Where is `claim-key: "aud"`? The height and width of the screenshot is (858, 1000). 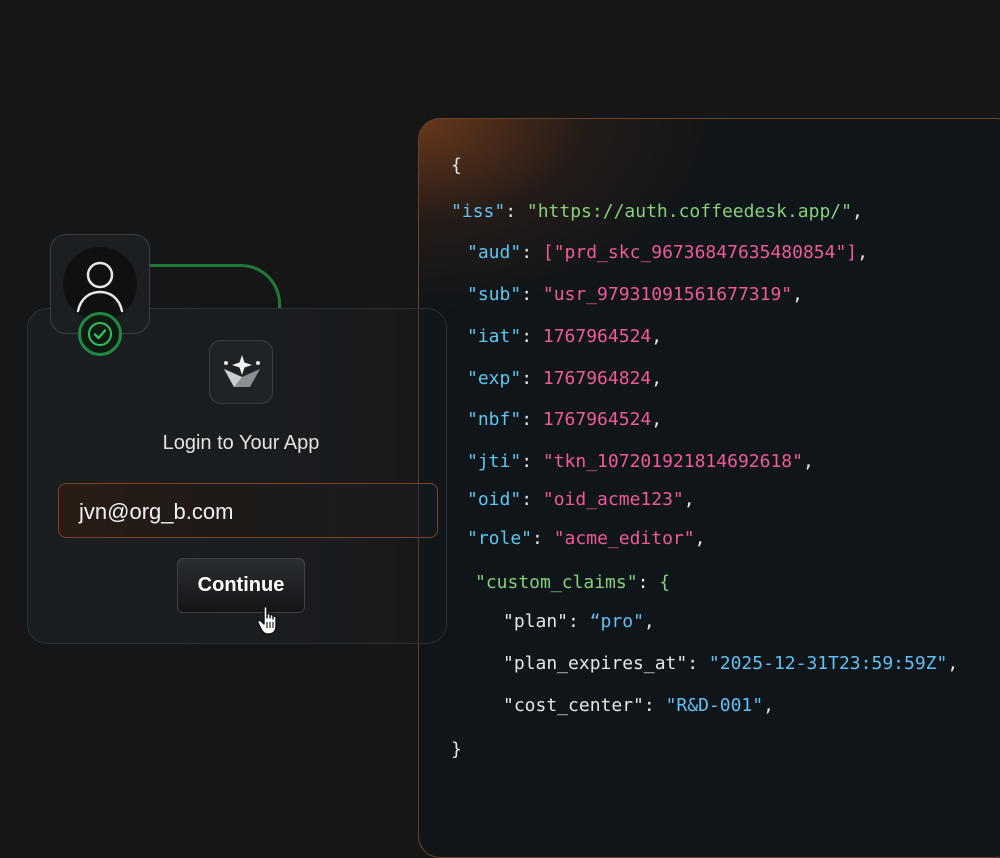
claim-key: "aud" is located at coordinates (494, 252).